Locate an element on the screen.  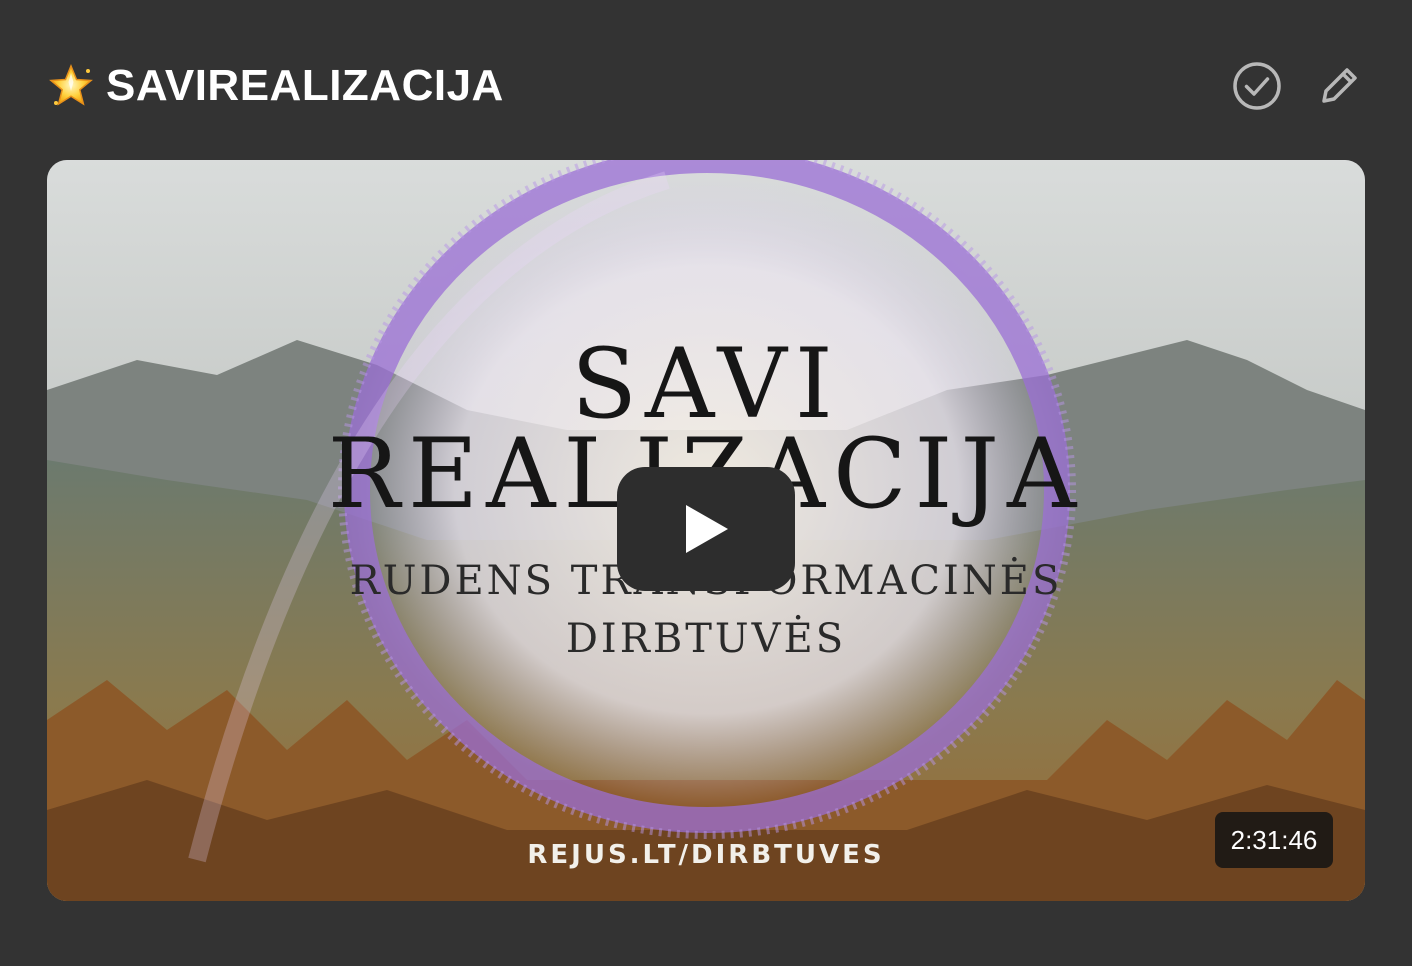
card-header: SAVIREALIZACIJA is located at coordinates (706, 86).